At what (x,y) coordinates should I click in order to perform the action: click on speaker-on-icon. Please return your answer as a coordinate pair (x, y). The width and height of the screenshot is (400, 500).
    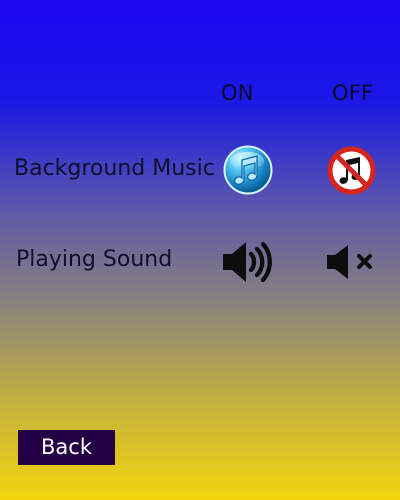
    Looking at the image, I should click on (247, 262).